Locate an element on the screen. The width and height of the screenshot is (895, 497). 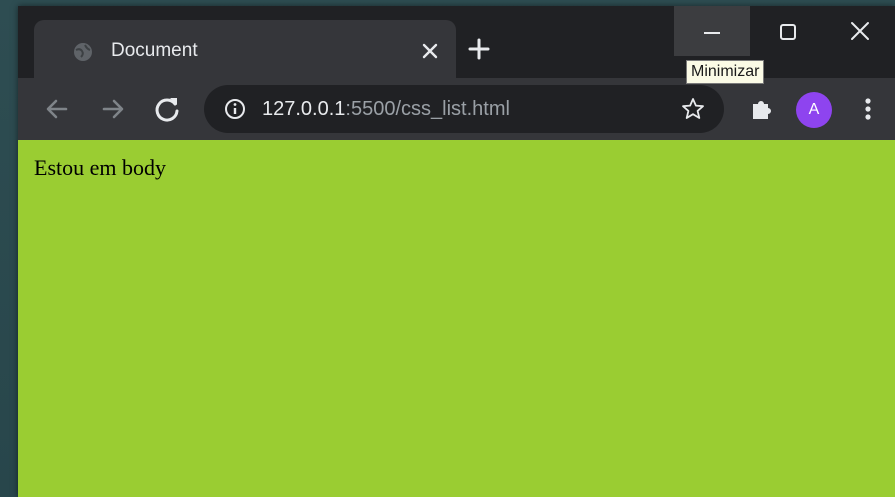
minimize-icon is located at coordinates (712, 33).